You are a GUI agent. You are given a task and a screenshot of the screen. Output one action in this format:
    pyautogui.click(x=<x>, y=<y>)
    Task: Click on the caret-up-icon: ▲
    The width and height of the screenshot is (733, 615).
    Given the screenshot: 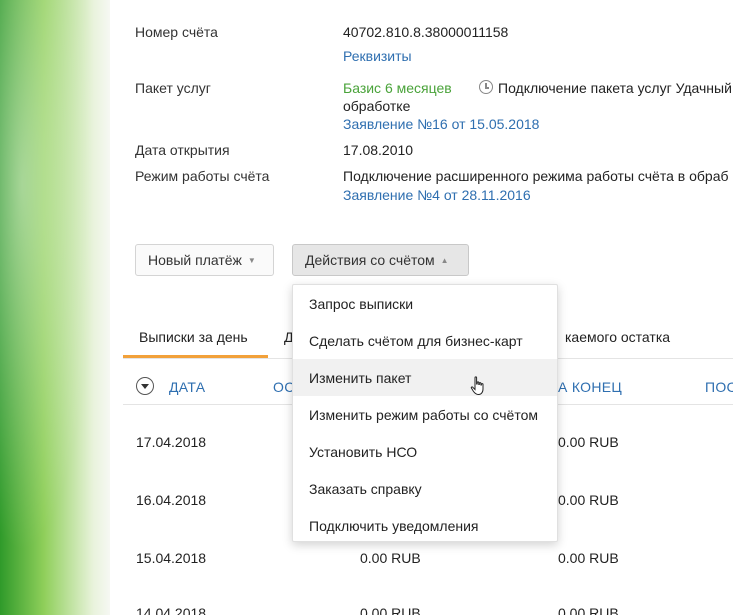 What is the action you would take?
    pyautogui.click(x=444, y=260)
    